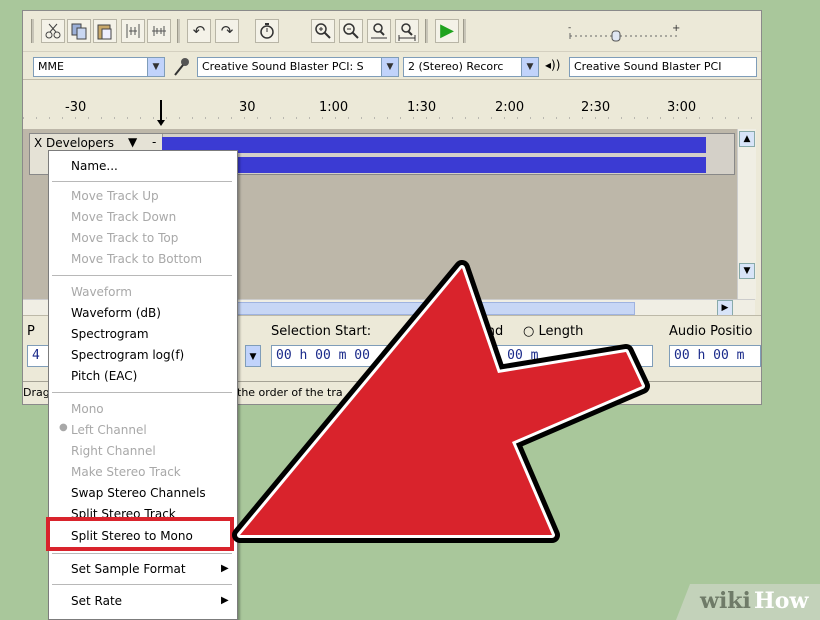 This screenshot has height=620, width=820. Describe the element at coordinates (781, 601) in the screenshot. I see `watermark-how: How` at that location.